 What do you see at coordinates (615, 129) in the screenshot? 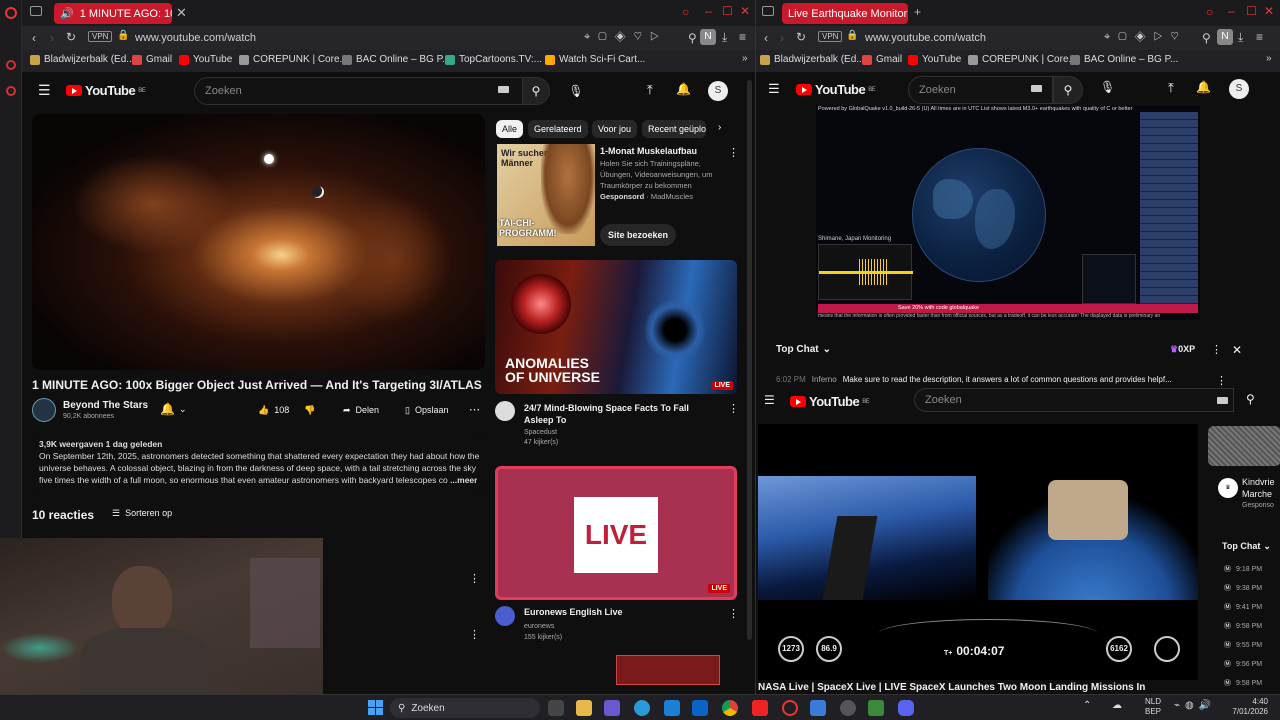
I see `chip-for-you: Voor jou` at bounding box center [615, 129].